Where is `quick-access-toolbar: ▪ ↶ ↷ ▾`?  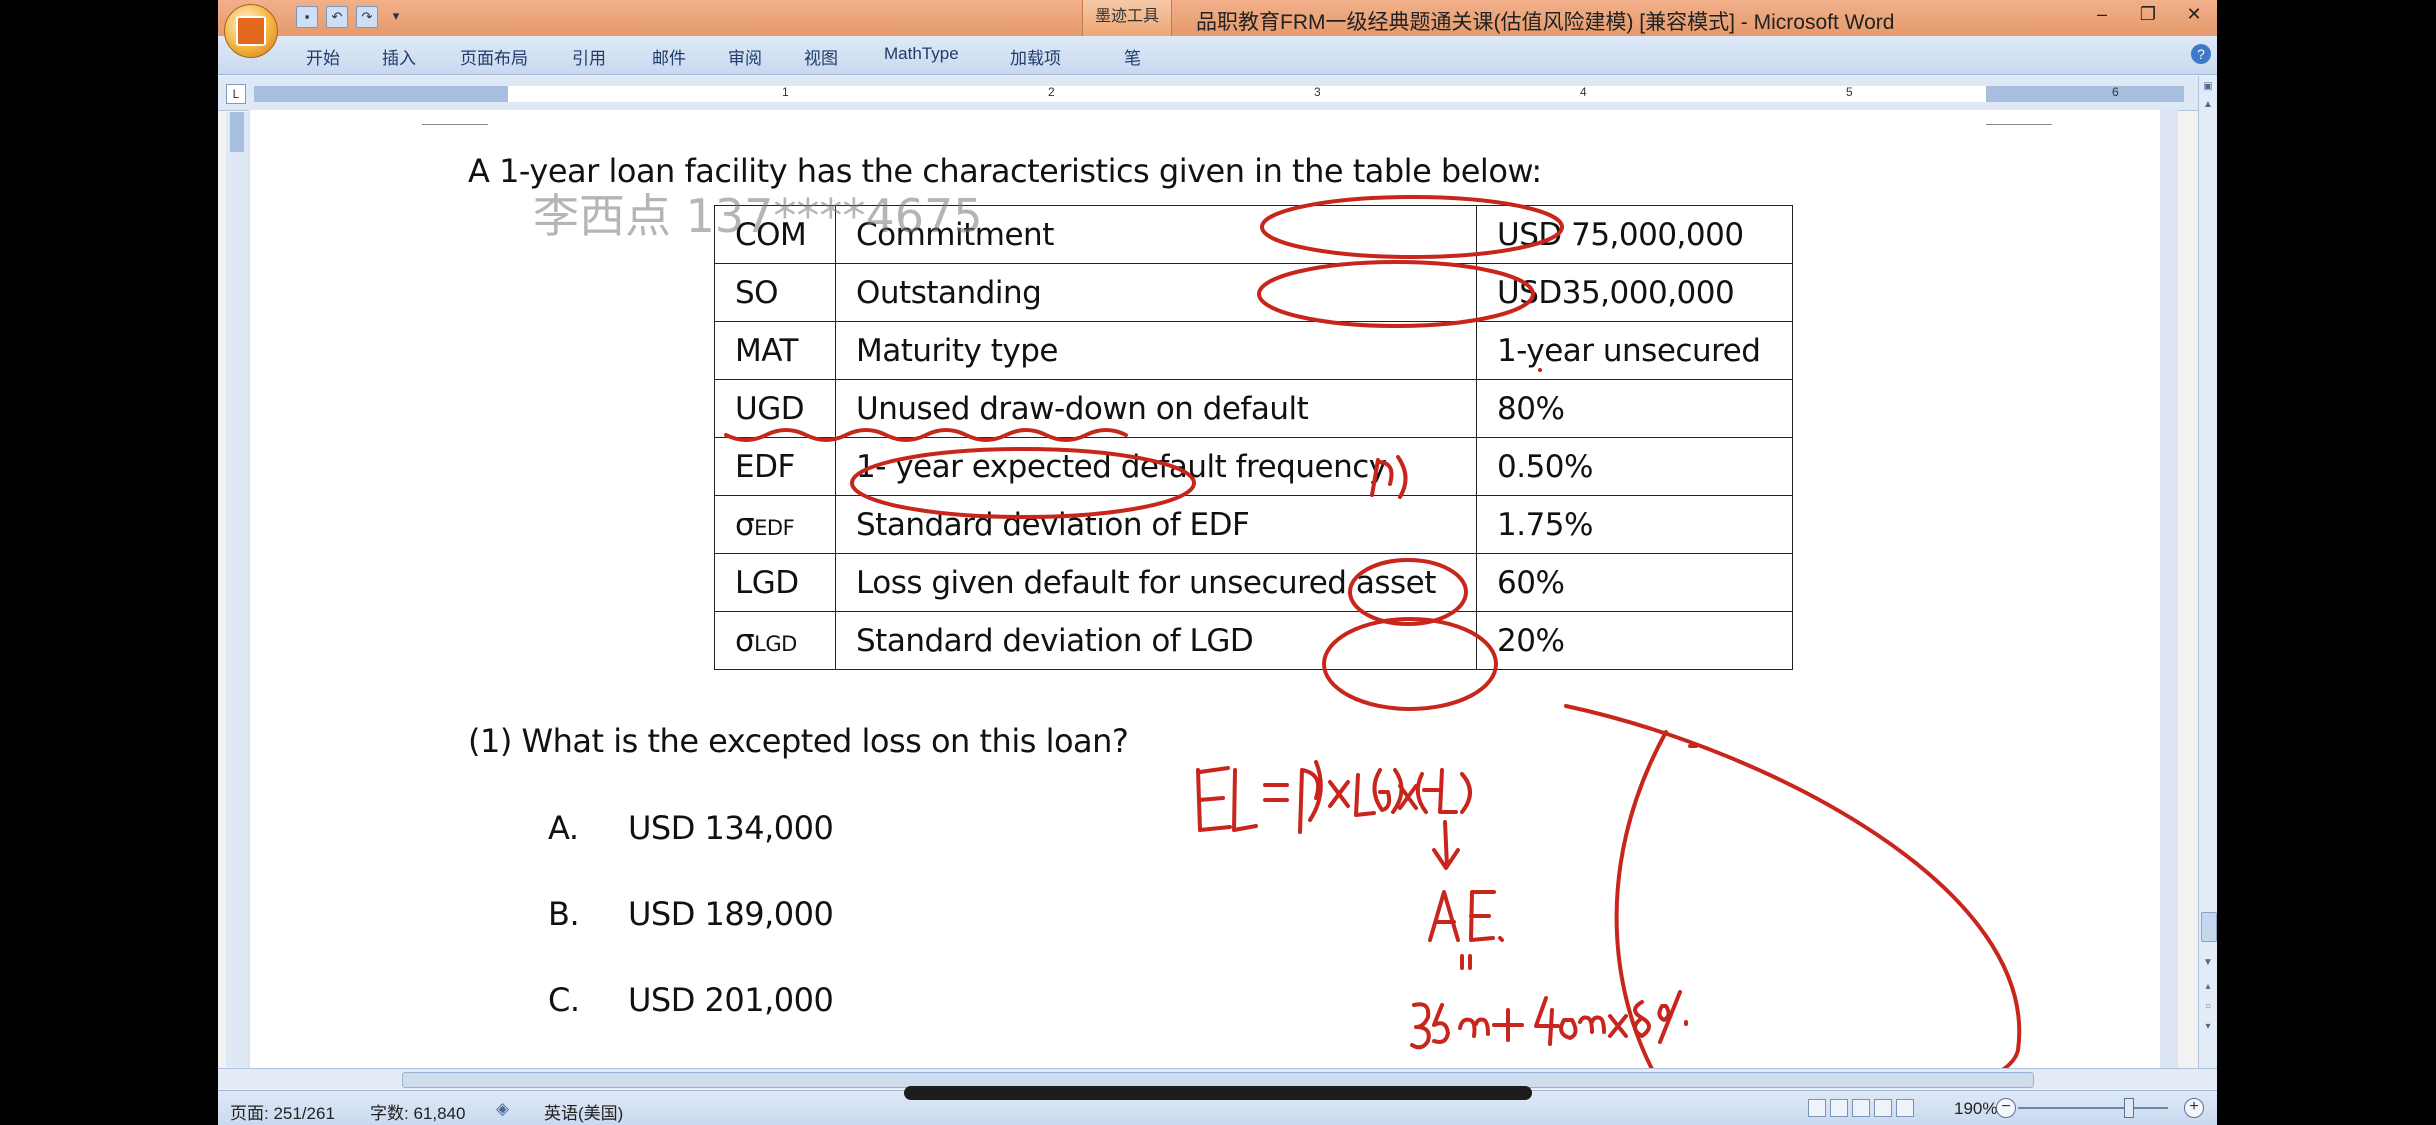
quick-access-toolbar: ▪ ↶ ↷ ▾ is located at coordinates (351, 17).